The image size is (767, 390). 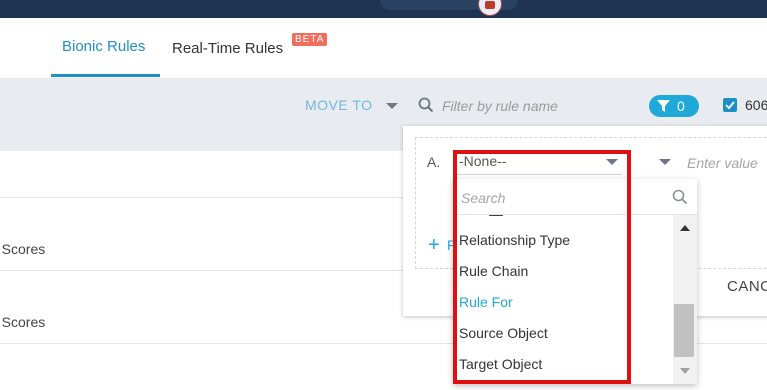 I want to click on field-select: -None--, so click(x=539, y=161).